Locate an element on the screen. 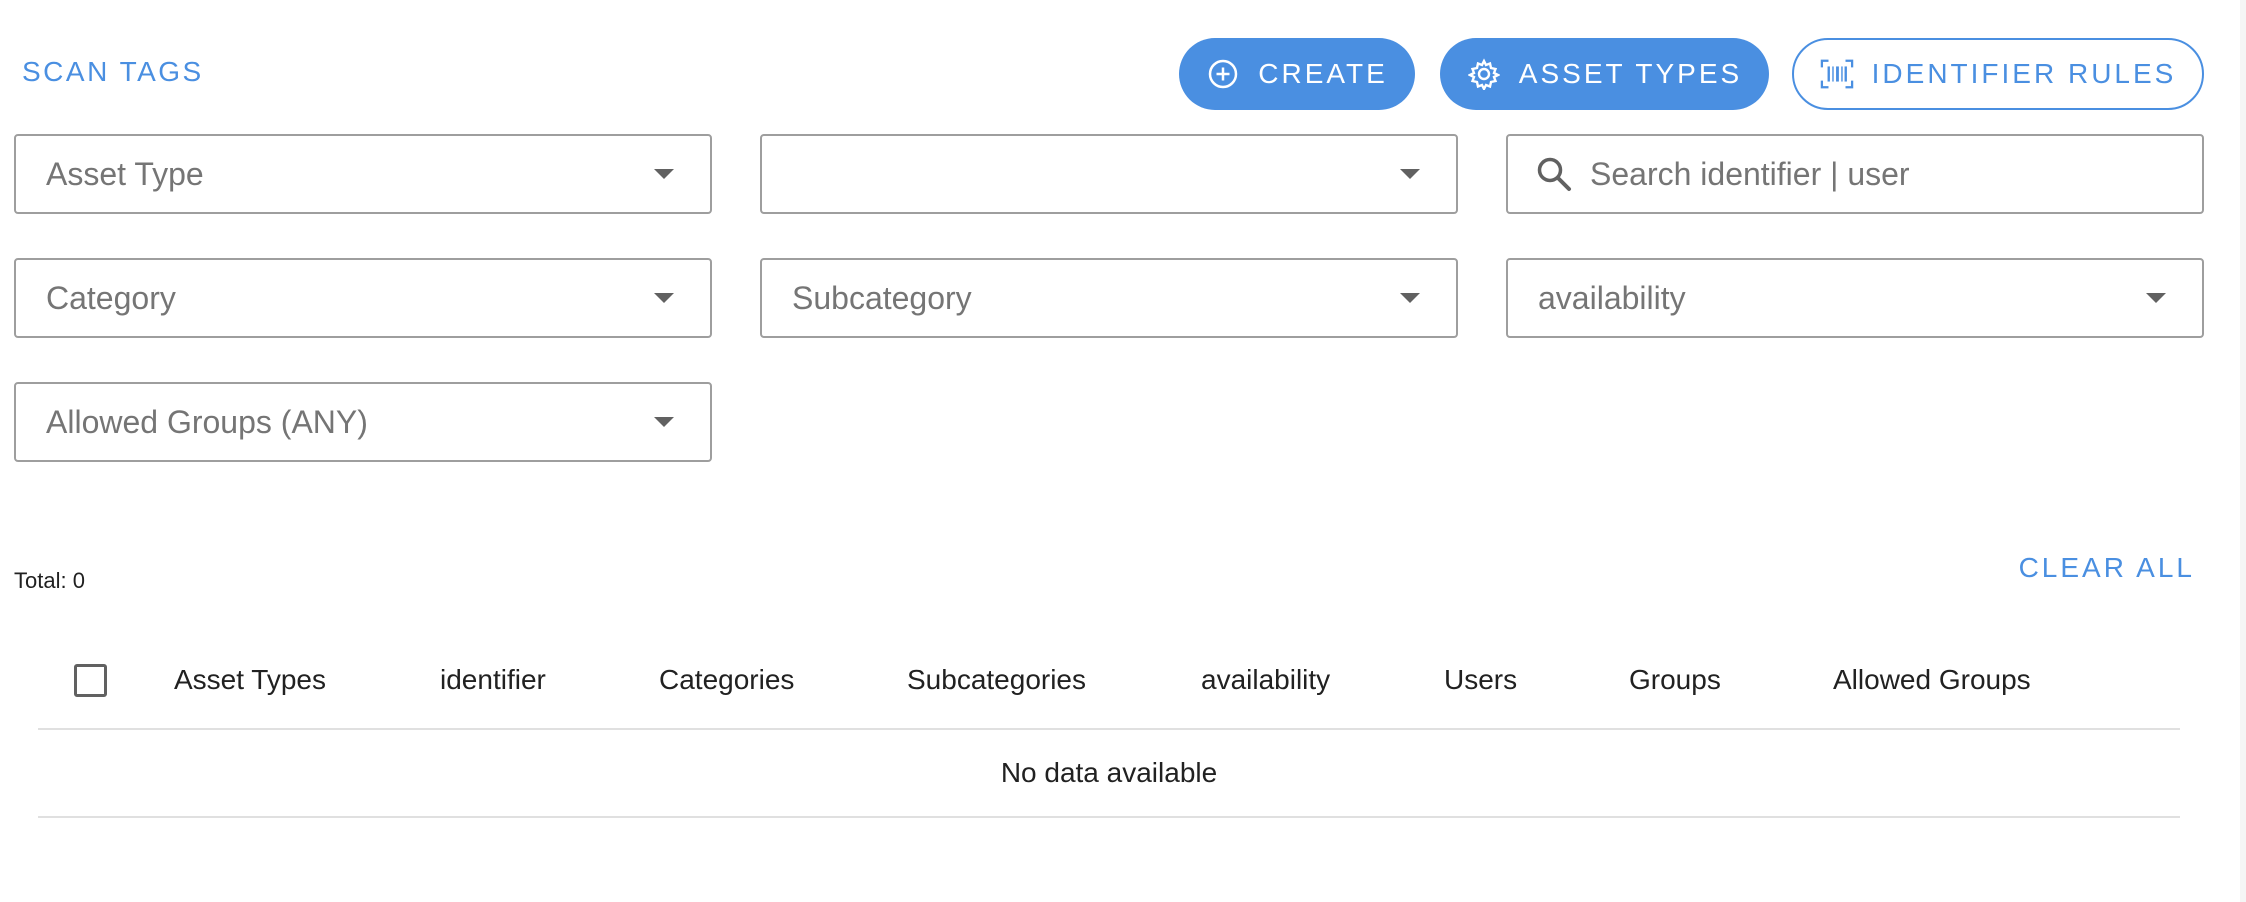 The image size is (2246, 902). column-header-subcategories: Subcategories is located at coordinates (996, 680).